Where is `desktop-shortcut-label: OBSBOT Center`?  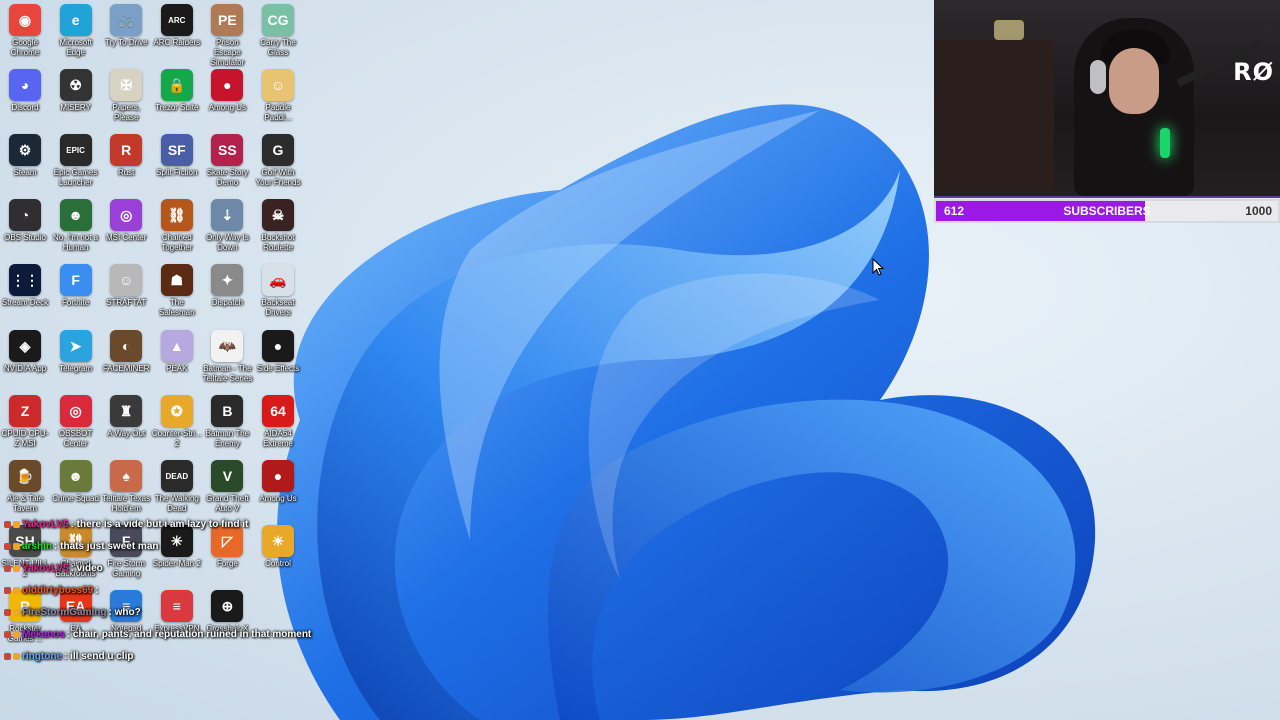 desktop-shortcut-label: OBSBOT Center is located at coordinates (75, 438).